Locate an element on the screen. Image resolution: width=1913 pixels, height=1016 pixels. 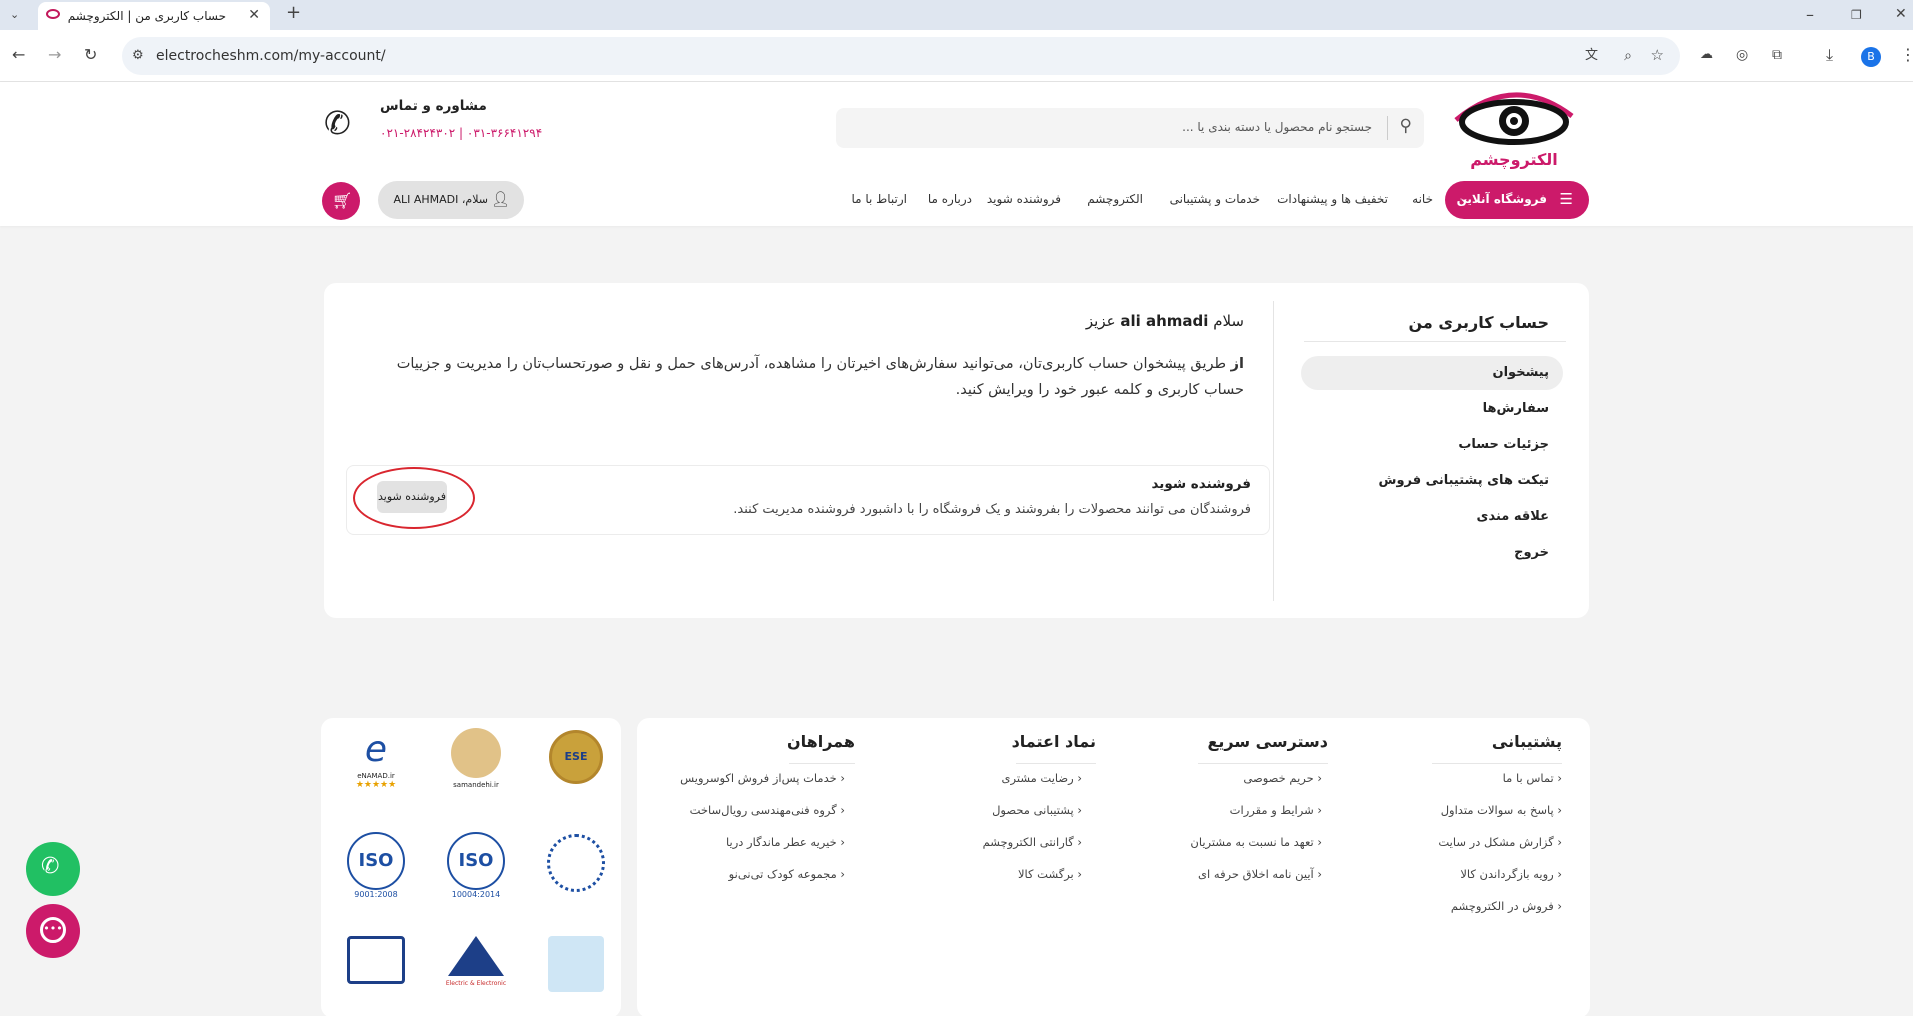
content-divider is located at coordinates (1273, 451).